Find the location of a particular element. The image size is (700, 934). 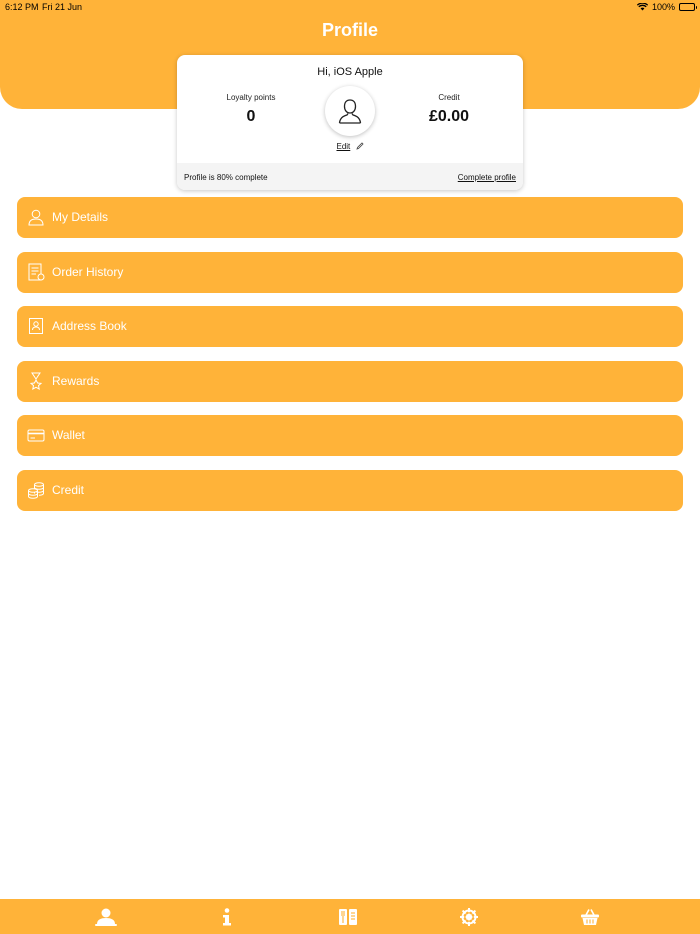

person-icon is located at coordinates (36, 217).